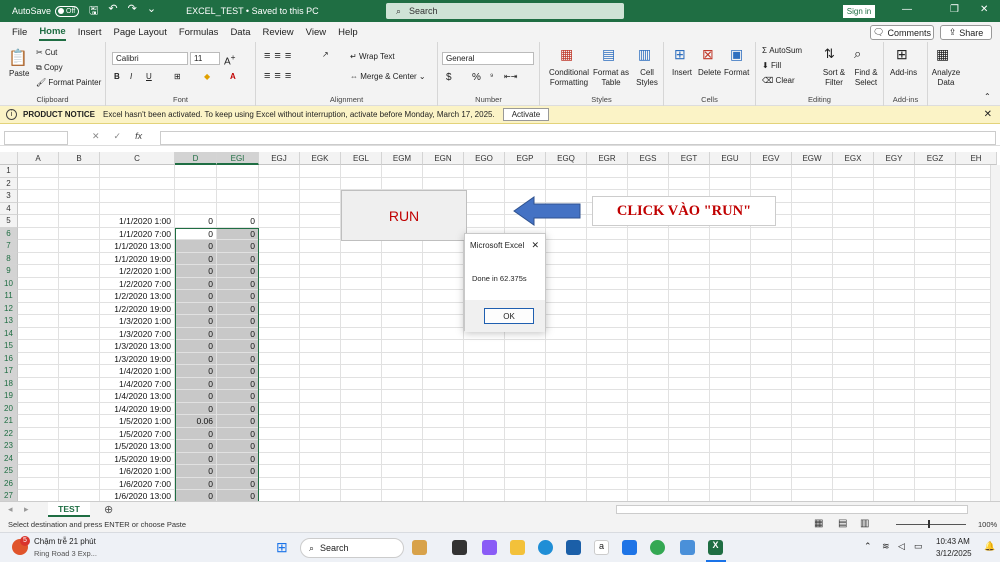 The height and width of the screenshot is (562, 1000). What do you see at coordinates (9, 383) in the screenshot?
I see `row-header: 18` at bounding box center [9, 383].